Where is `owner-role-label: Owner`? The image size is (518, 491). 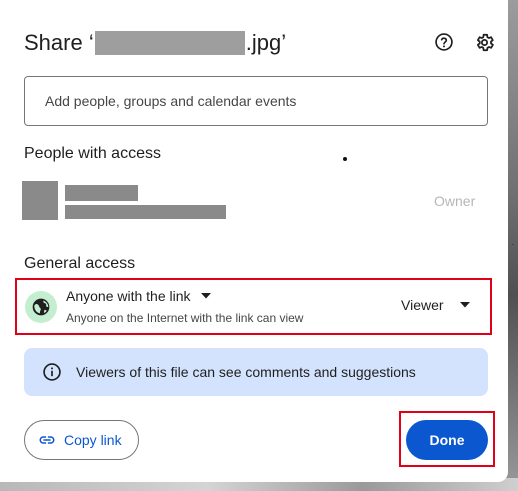
owner-role-label: Owner is located at coordinates (455, 201).